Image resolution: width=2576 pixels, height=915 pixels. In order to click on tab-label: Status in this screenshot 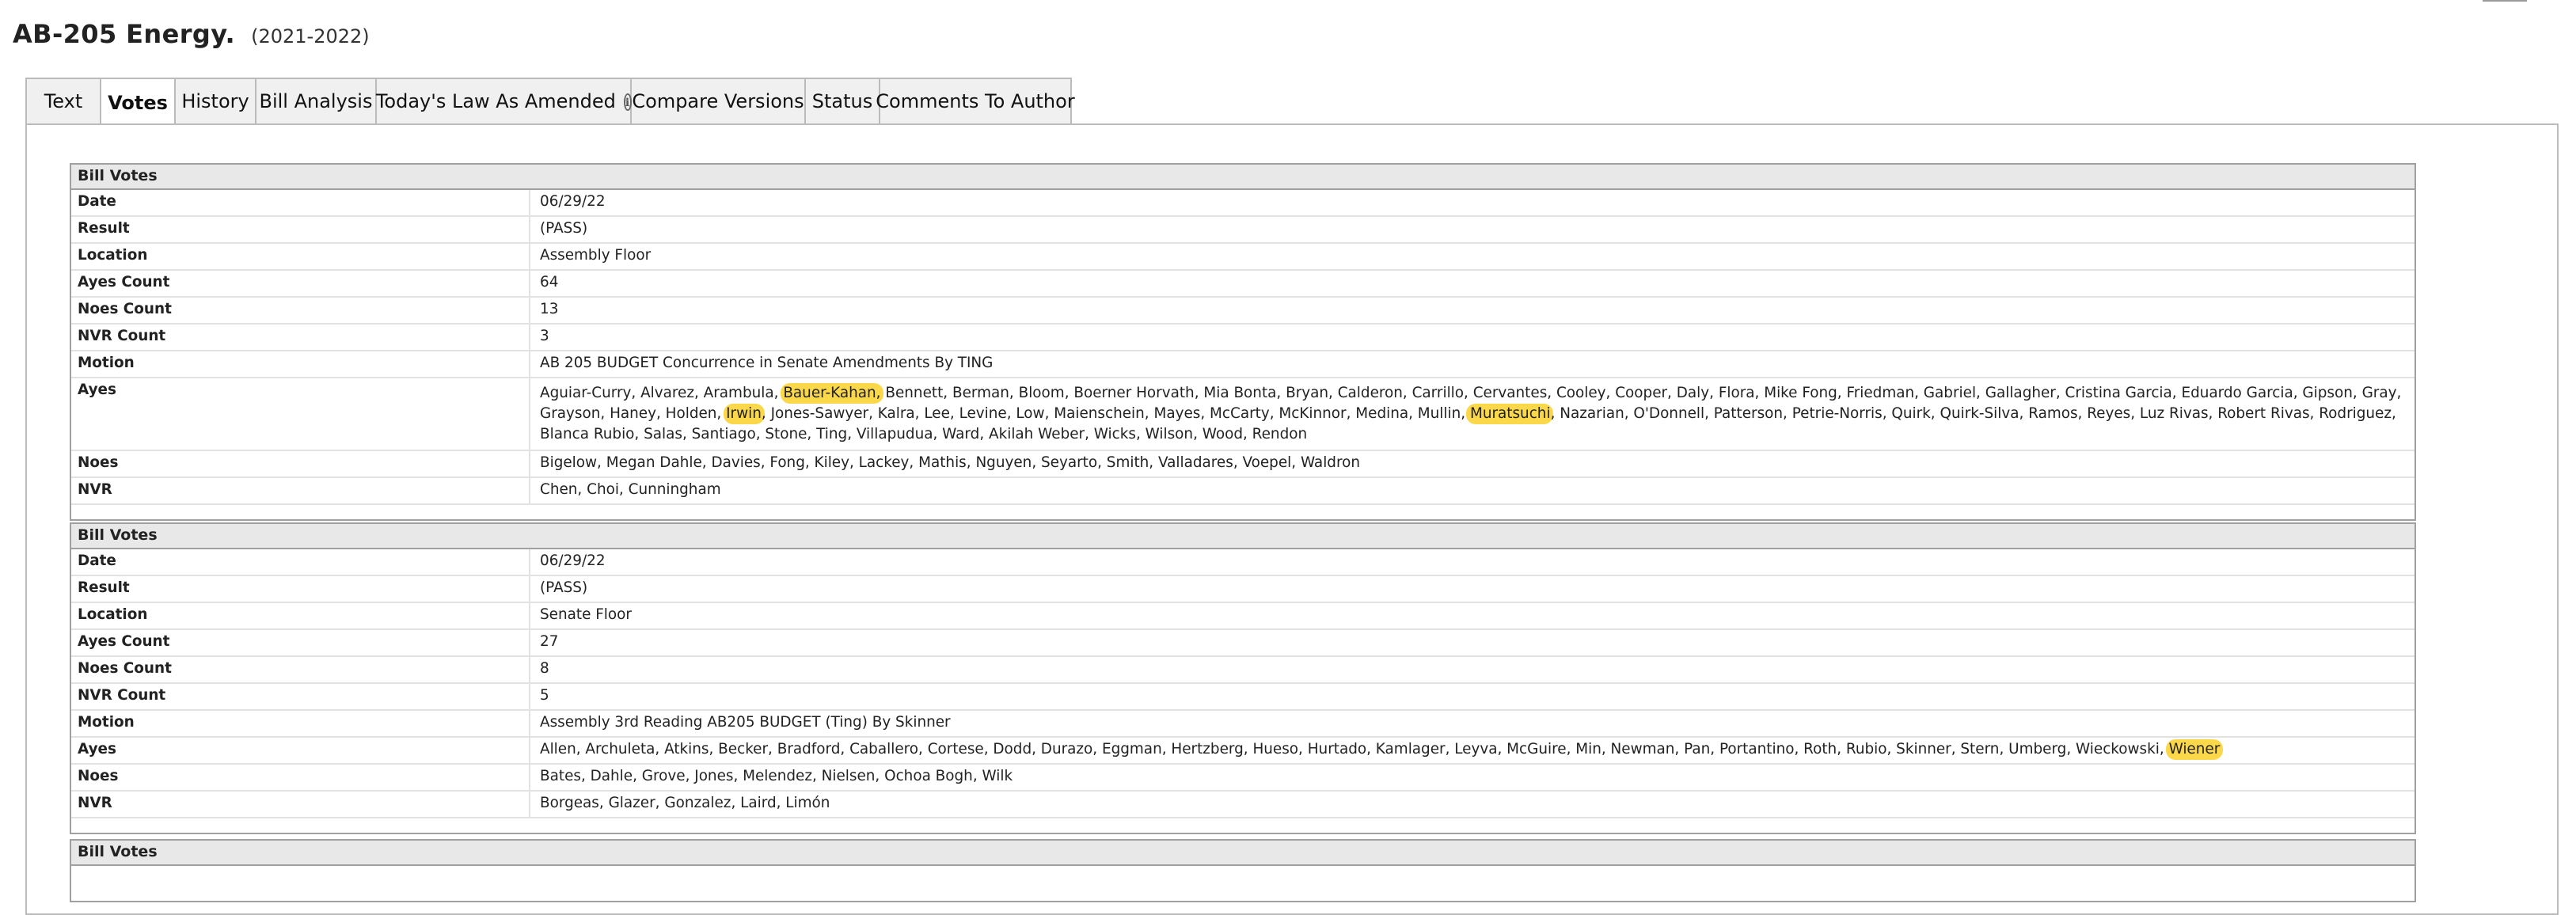, I will do `click(842, 101)`.